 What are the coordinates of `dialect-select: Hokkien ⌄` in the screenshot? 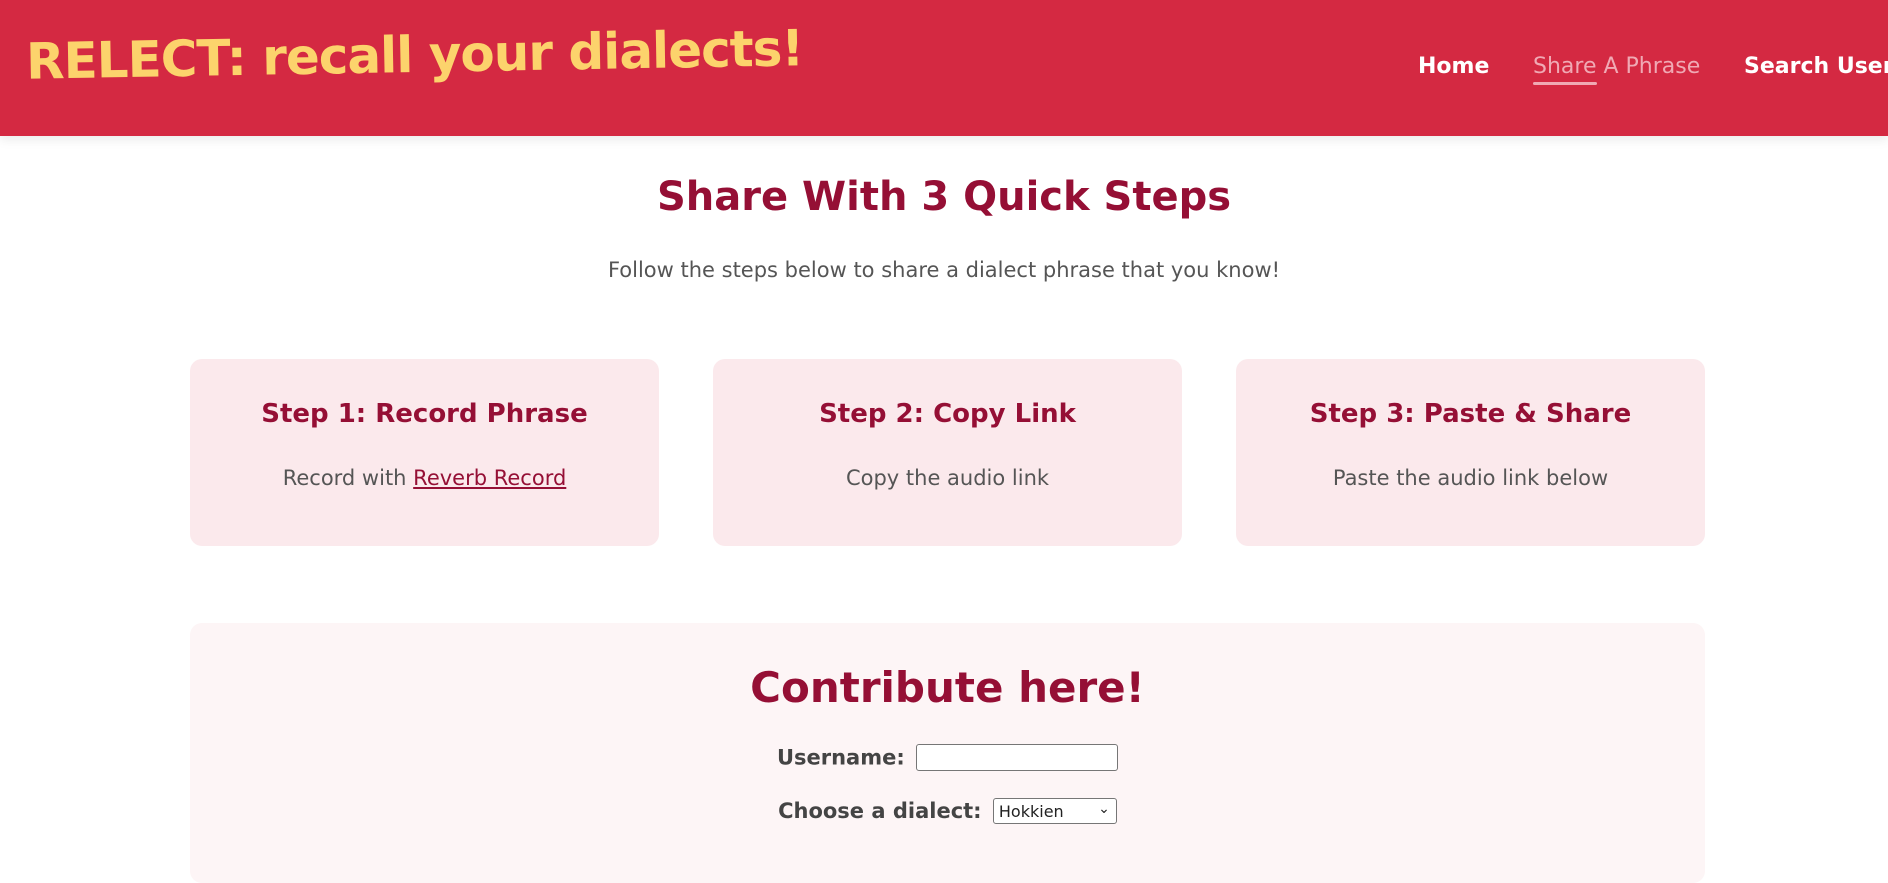 It's located at (1054, 811).